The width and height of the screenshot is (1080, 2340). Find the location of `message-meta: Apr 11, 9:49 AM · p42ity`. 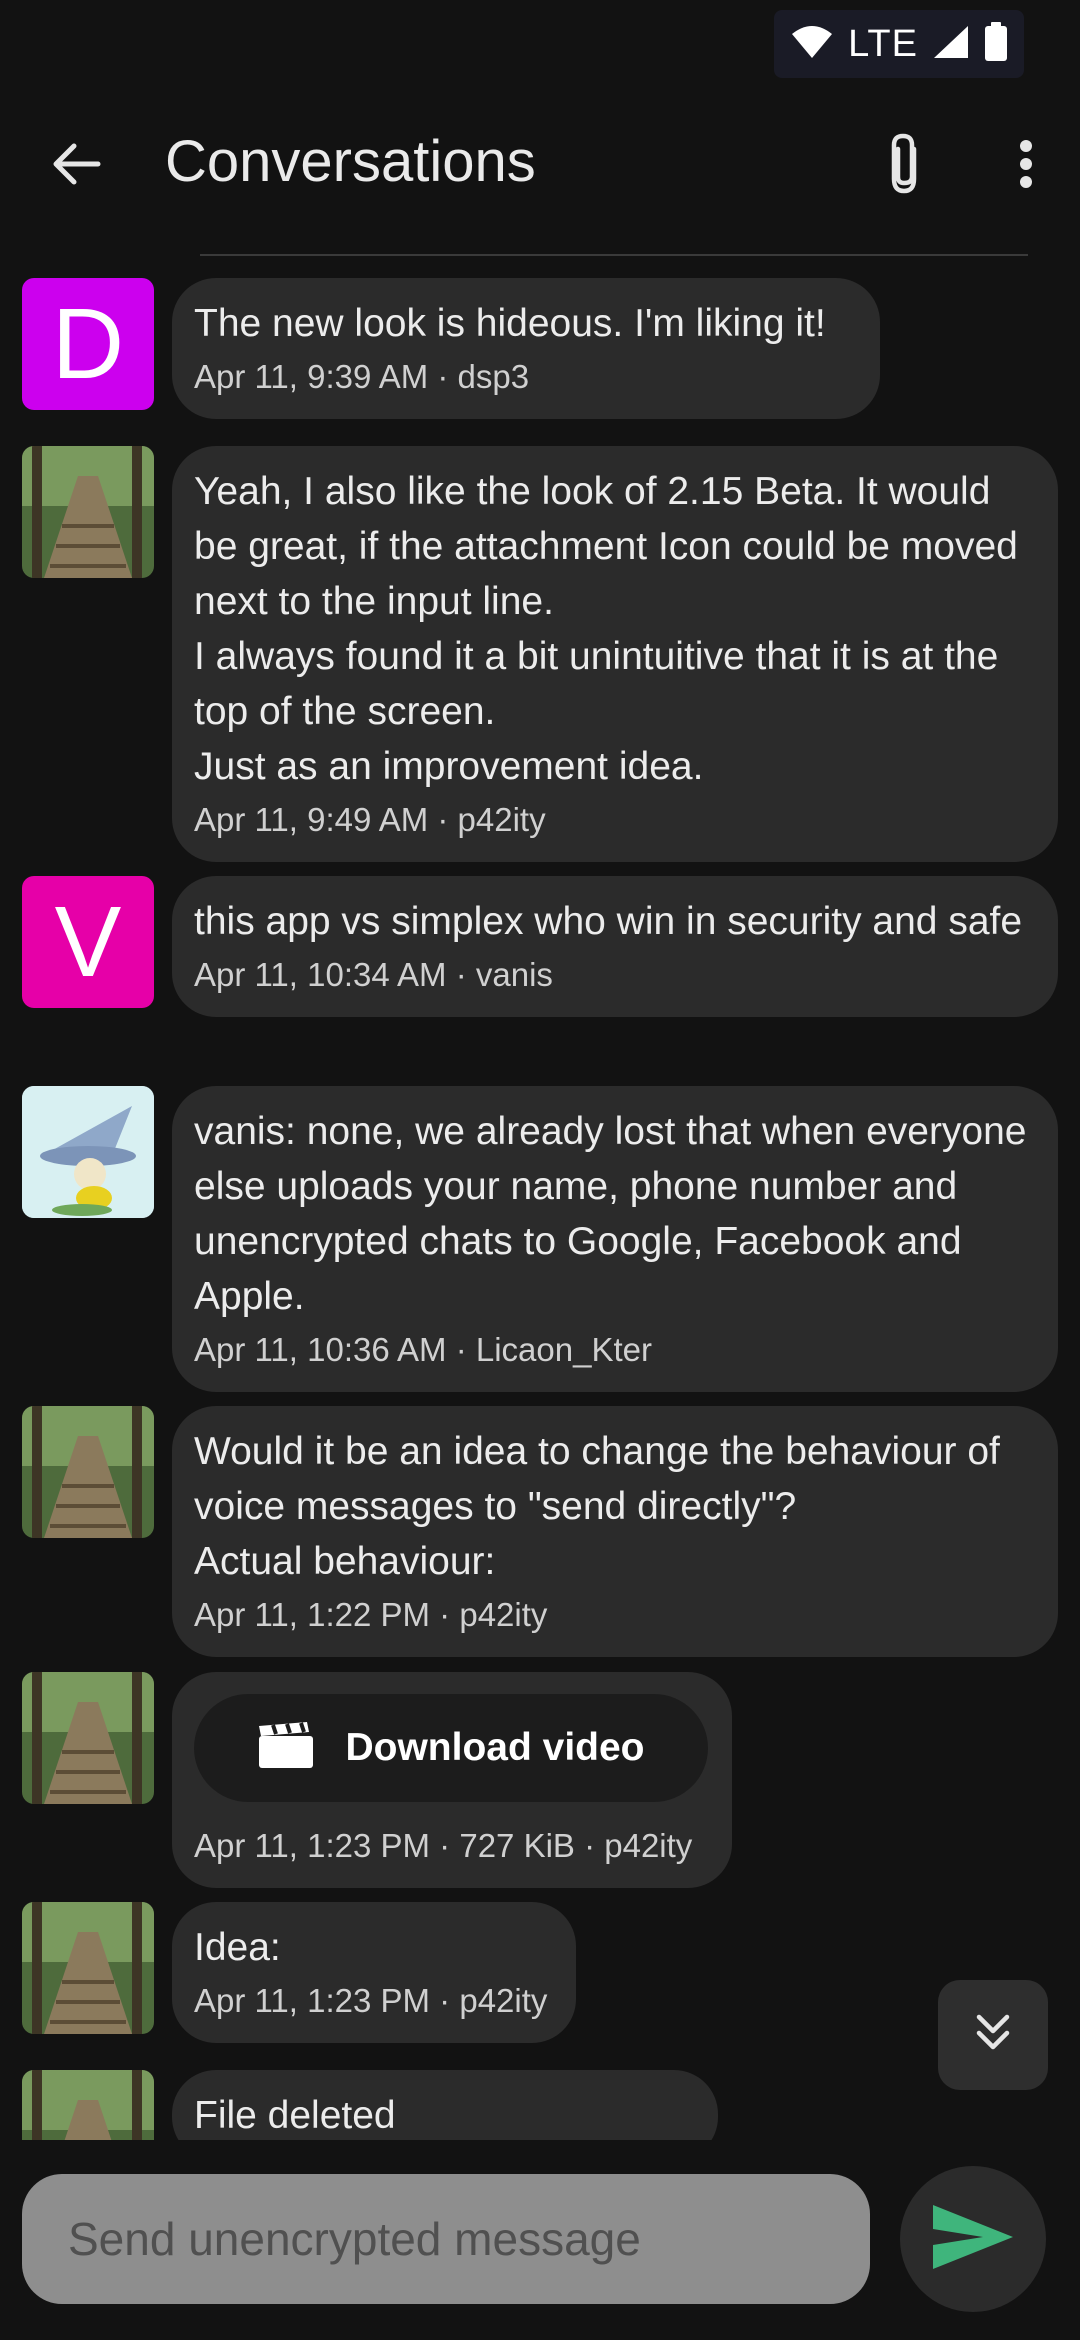

message-meta: Apr 11, 9:49 AM · p42ity is located at coordinates (370, 819).